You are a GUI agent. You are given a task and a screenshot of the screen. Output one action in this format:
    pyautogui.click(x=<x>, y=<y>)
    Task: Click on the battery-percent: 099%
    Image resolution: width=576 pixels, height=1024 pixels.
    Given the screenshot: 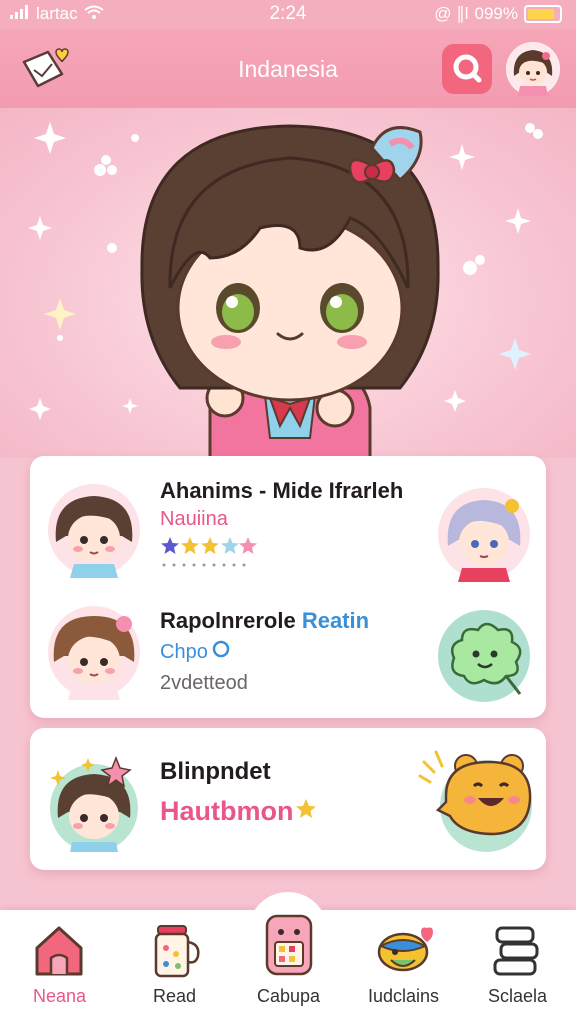 What is the action you would take?
    pyautogui.click(x=496, y=13)
    